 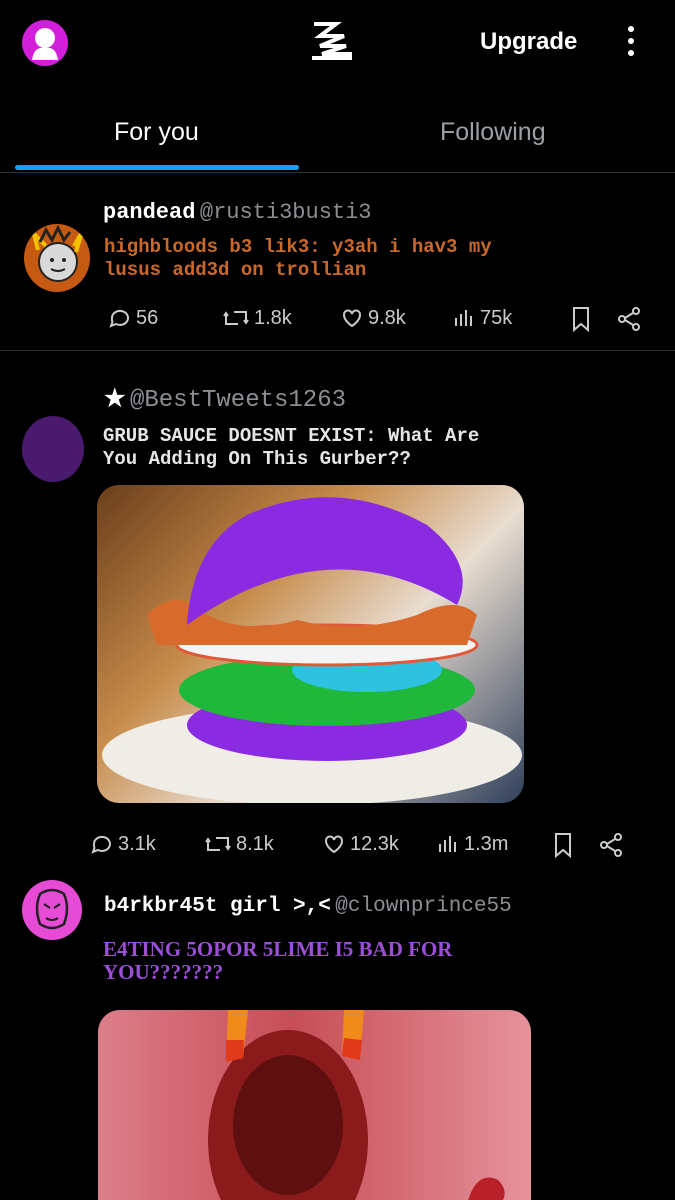 What do you see at coordinates (149, 212) in the screenshot?
I see `post-author-name: pandead` at bounding box center [149, 212].